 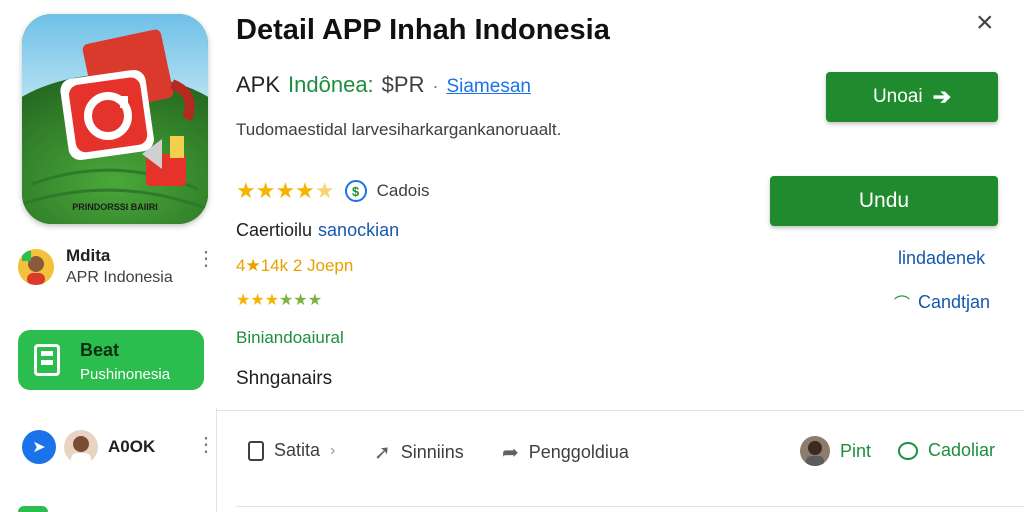 What do you see at coordinates (125, 374) in the screenshot?
I see `card-sub: Pushinonesia` at bounding box center [125, 374].